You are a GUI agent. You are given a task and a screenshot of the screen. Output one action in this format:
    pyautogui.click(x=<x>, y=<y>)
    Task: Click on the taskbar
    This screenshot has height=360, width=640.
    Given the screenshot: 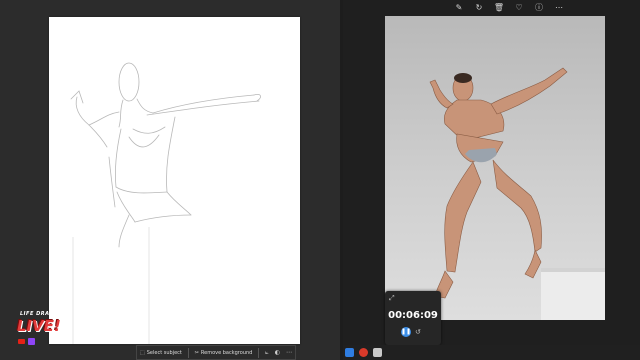 What is the action you would take?
    pyautogui.click(x=491, y=352)
    